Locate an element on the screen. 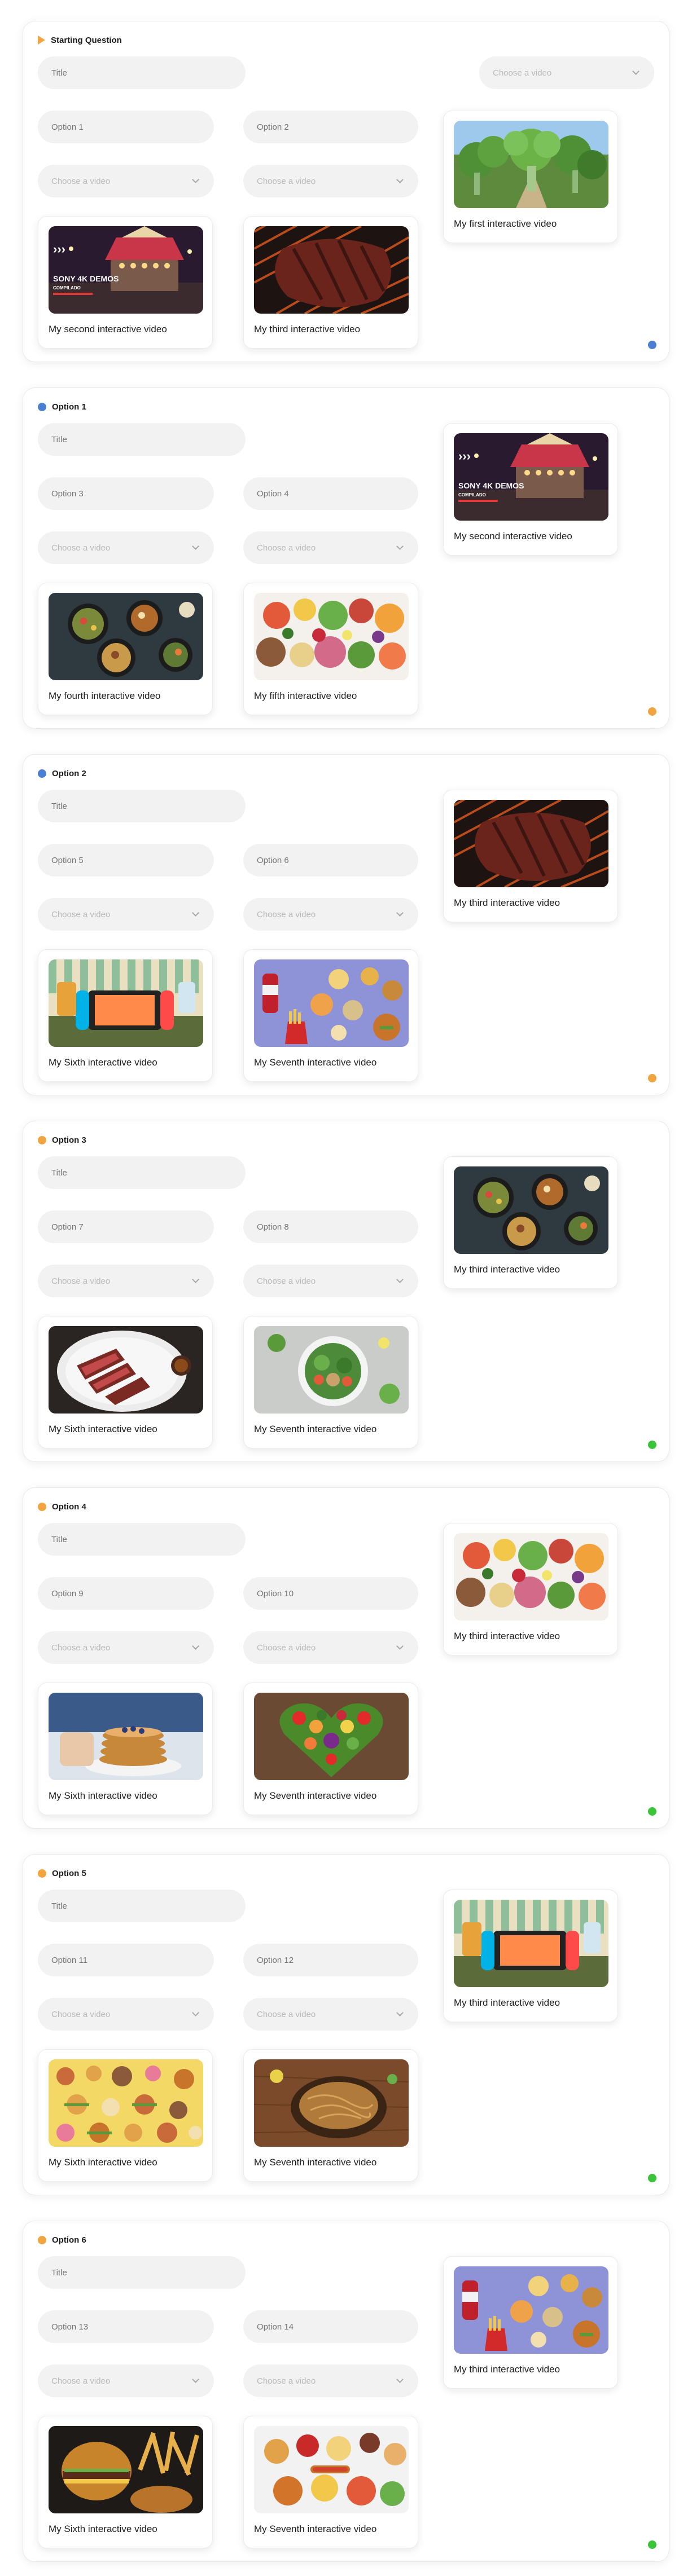 The height and width of the screenshot is (2576, 692). junk-food-yellow-image is located at coordinates (126, 2103).